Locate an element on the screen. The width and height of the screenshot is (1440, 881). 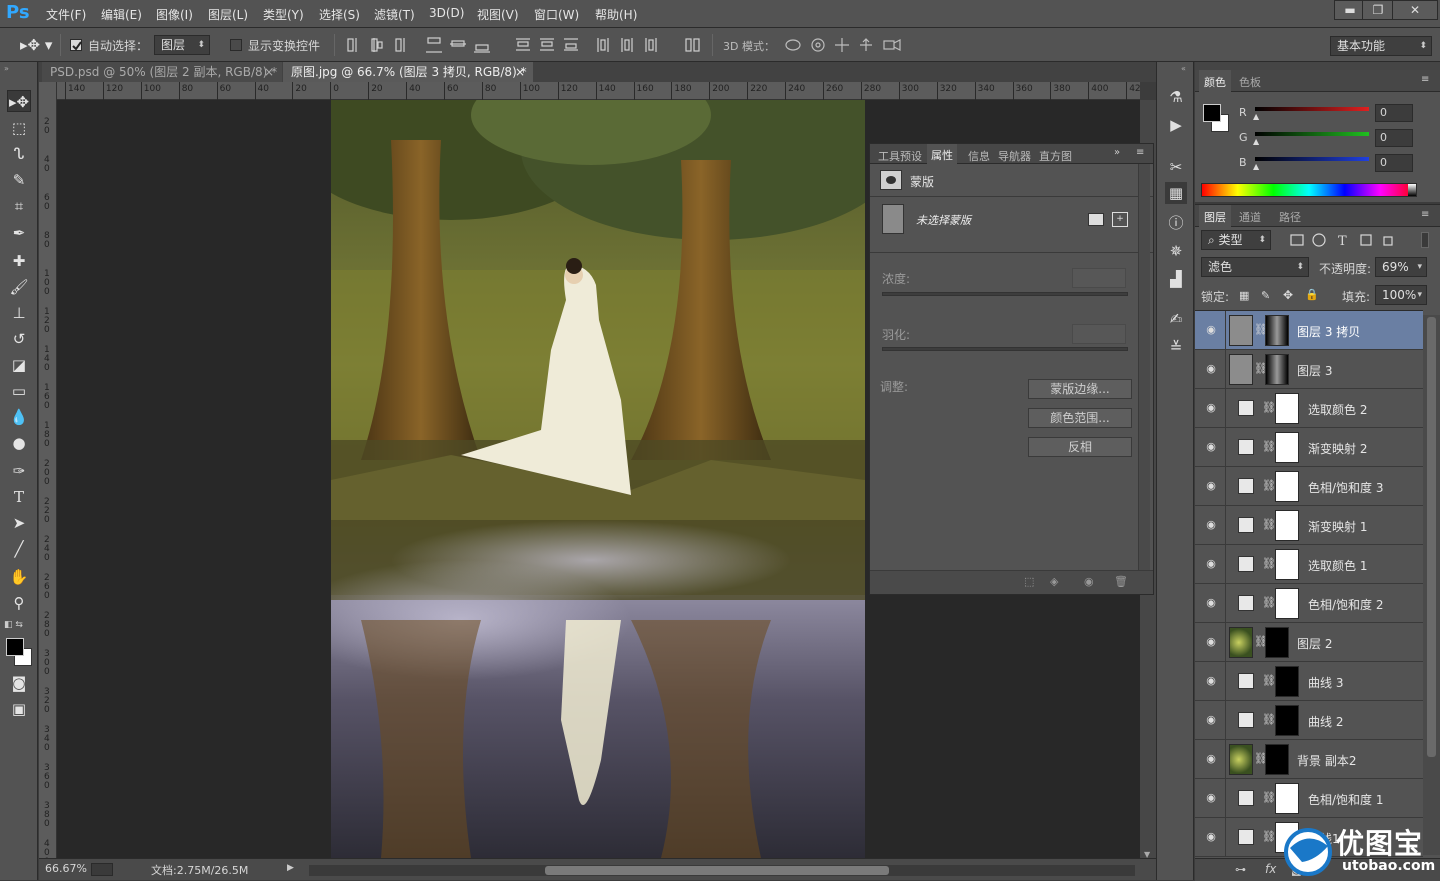
show-transform-checkbox is located at coordinates (236, 45).